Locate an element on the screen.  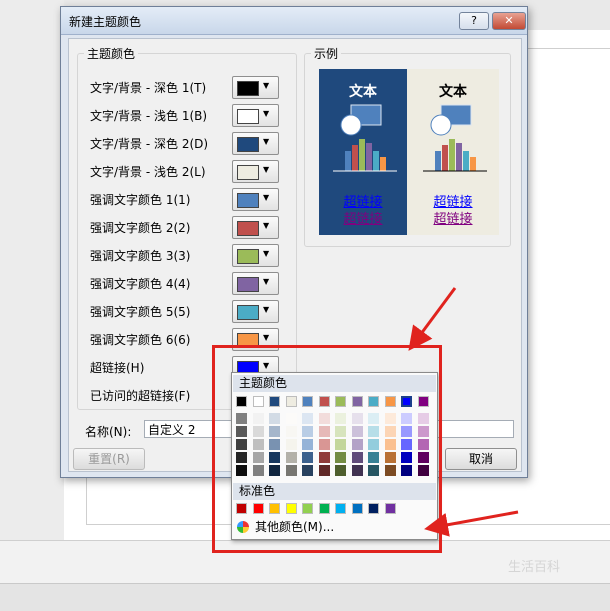
theme-colors-group-title: 主题颜色 is located at coordinates (111, 53).